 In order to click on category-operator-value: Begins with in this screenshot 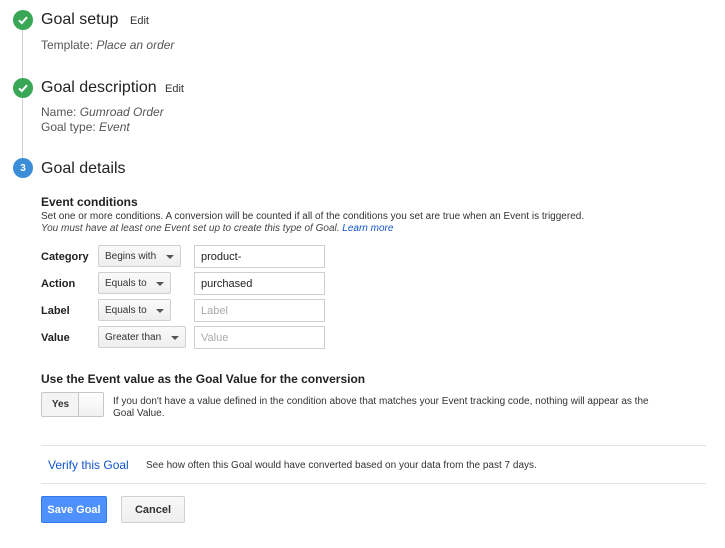, I will do `click(131, 256)`.